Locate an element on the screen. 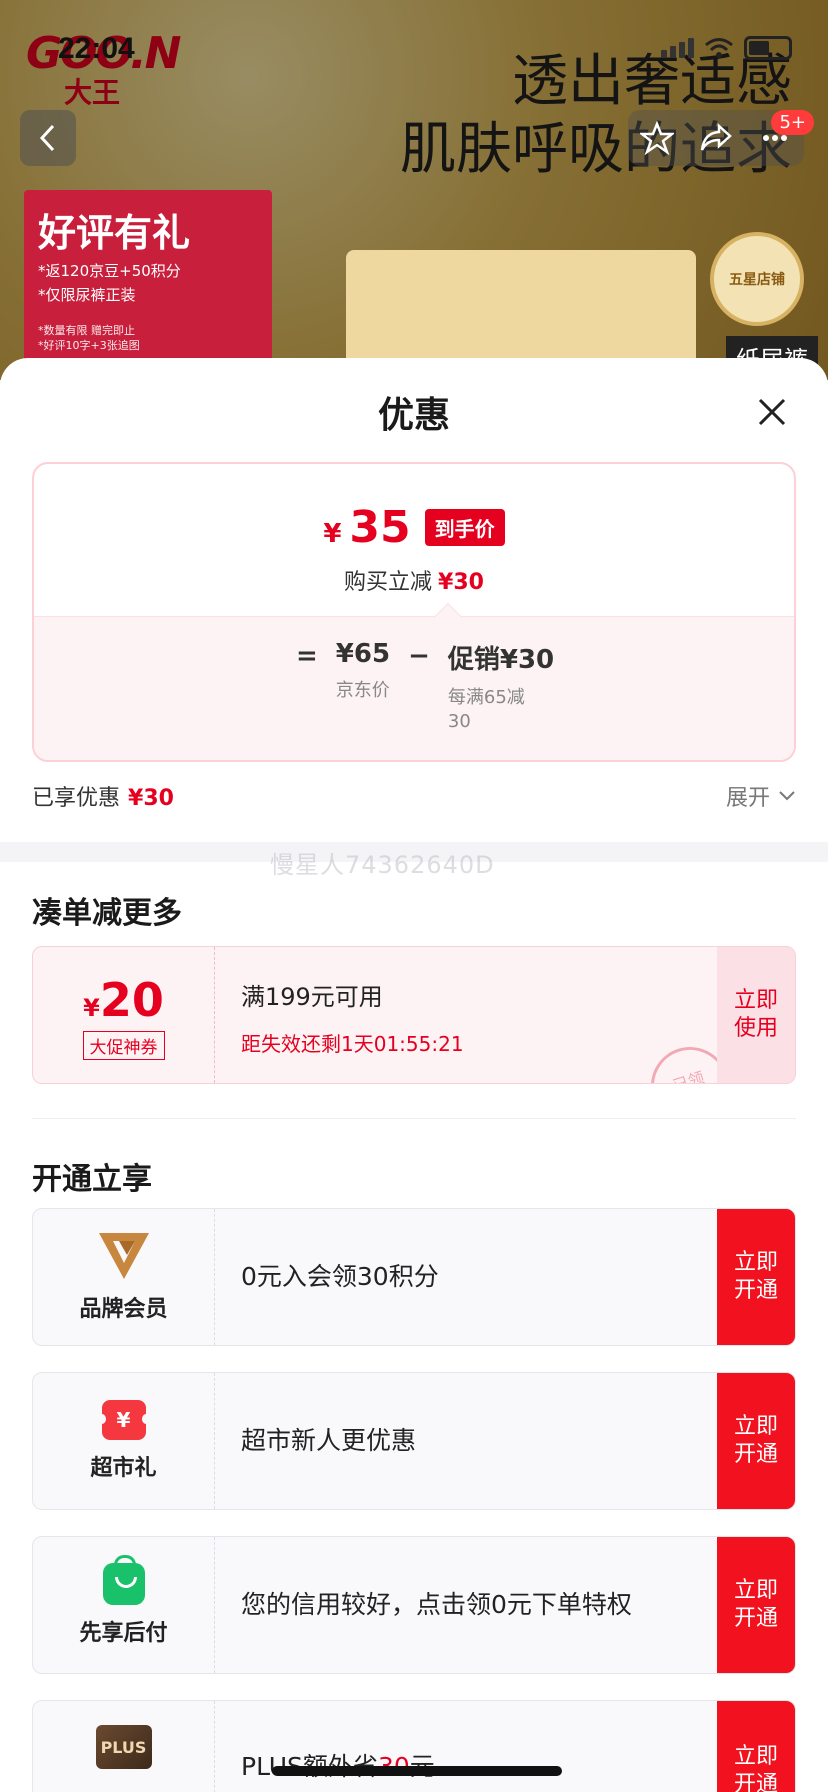 The image size is (828, 1792). sheet-title: 优惠 is located at coordinates (413, 415).